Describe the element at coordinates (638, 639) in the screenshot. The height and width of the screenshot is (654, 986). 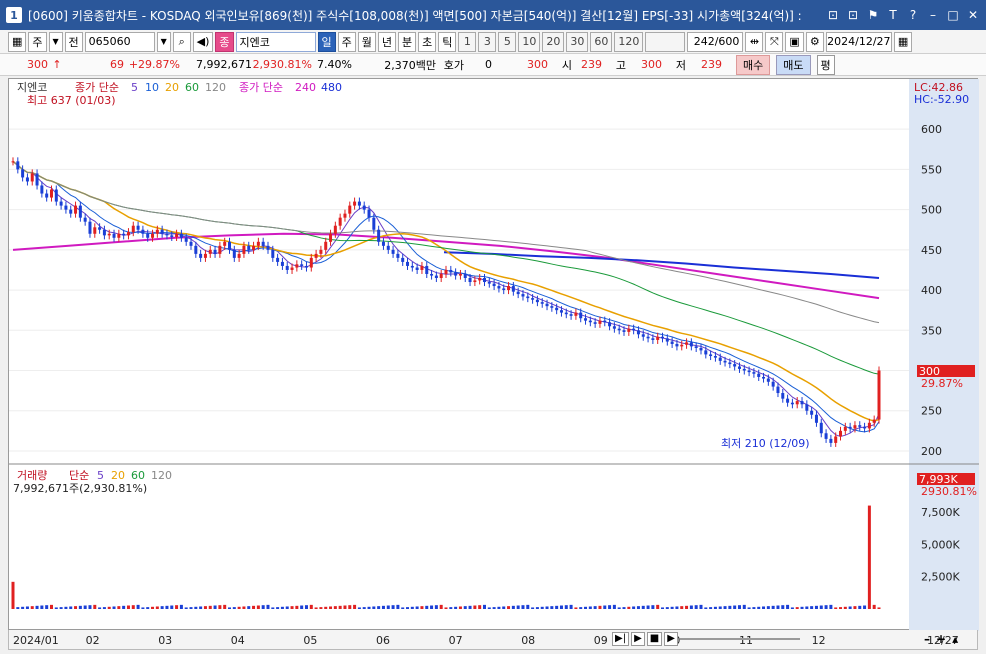
I see `play-icon: ▶` at that location.